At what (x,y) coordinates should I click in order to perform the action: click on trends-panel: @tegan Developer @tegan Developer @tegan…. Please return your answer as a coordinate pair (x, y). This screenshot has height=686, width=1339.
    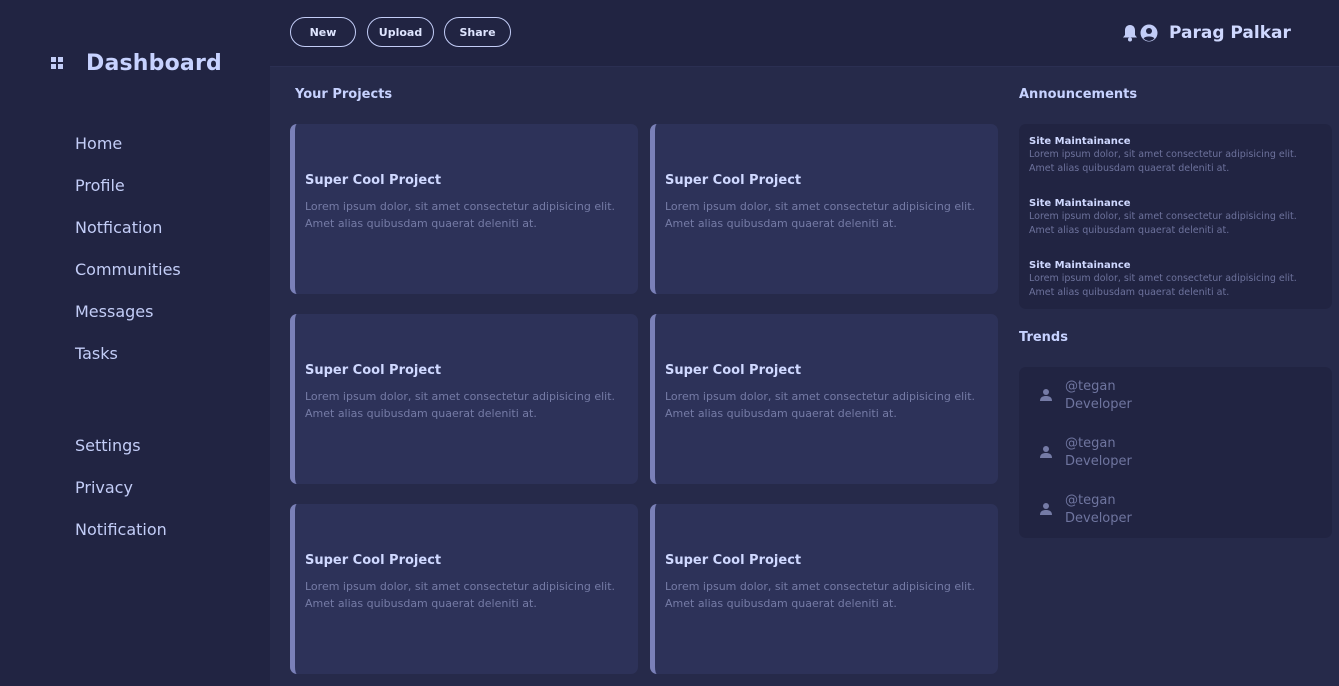
    Looking at the image, I should click on (1175, 452).